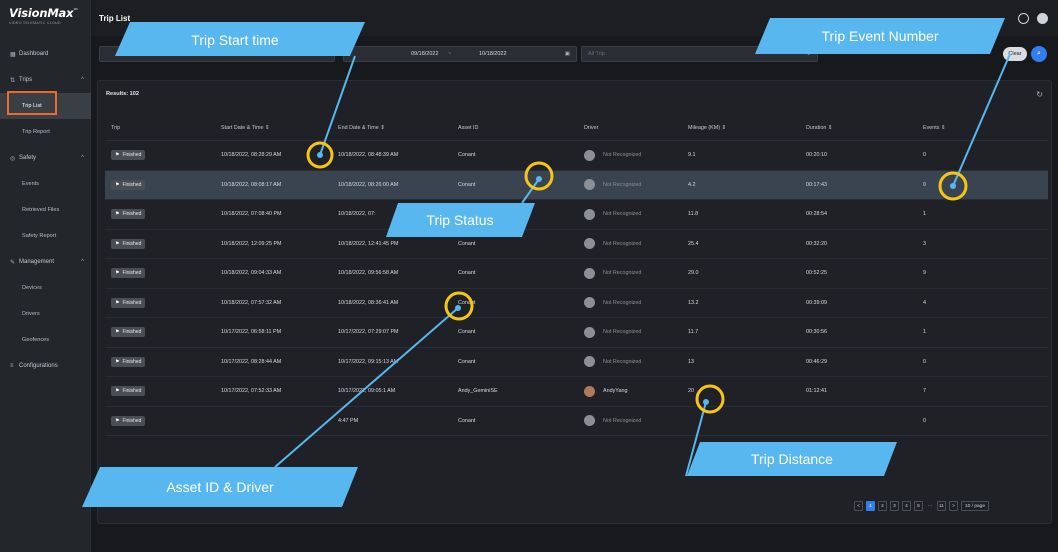 This screenshot has height=552, width=1058. What do you see at coordinates (163, 361) in the screenshot?
I see `trip-status-cell: ⚑ Finished` at bounding box center [163, 361].